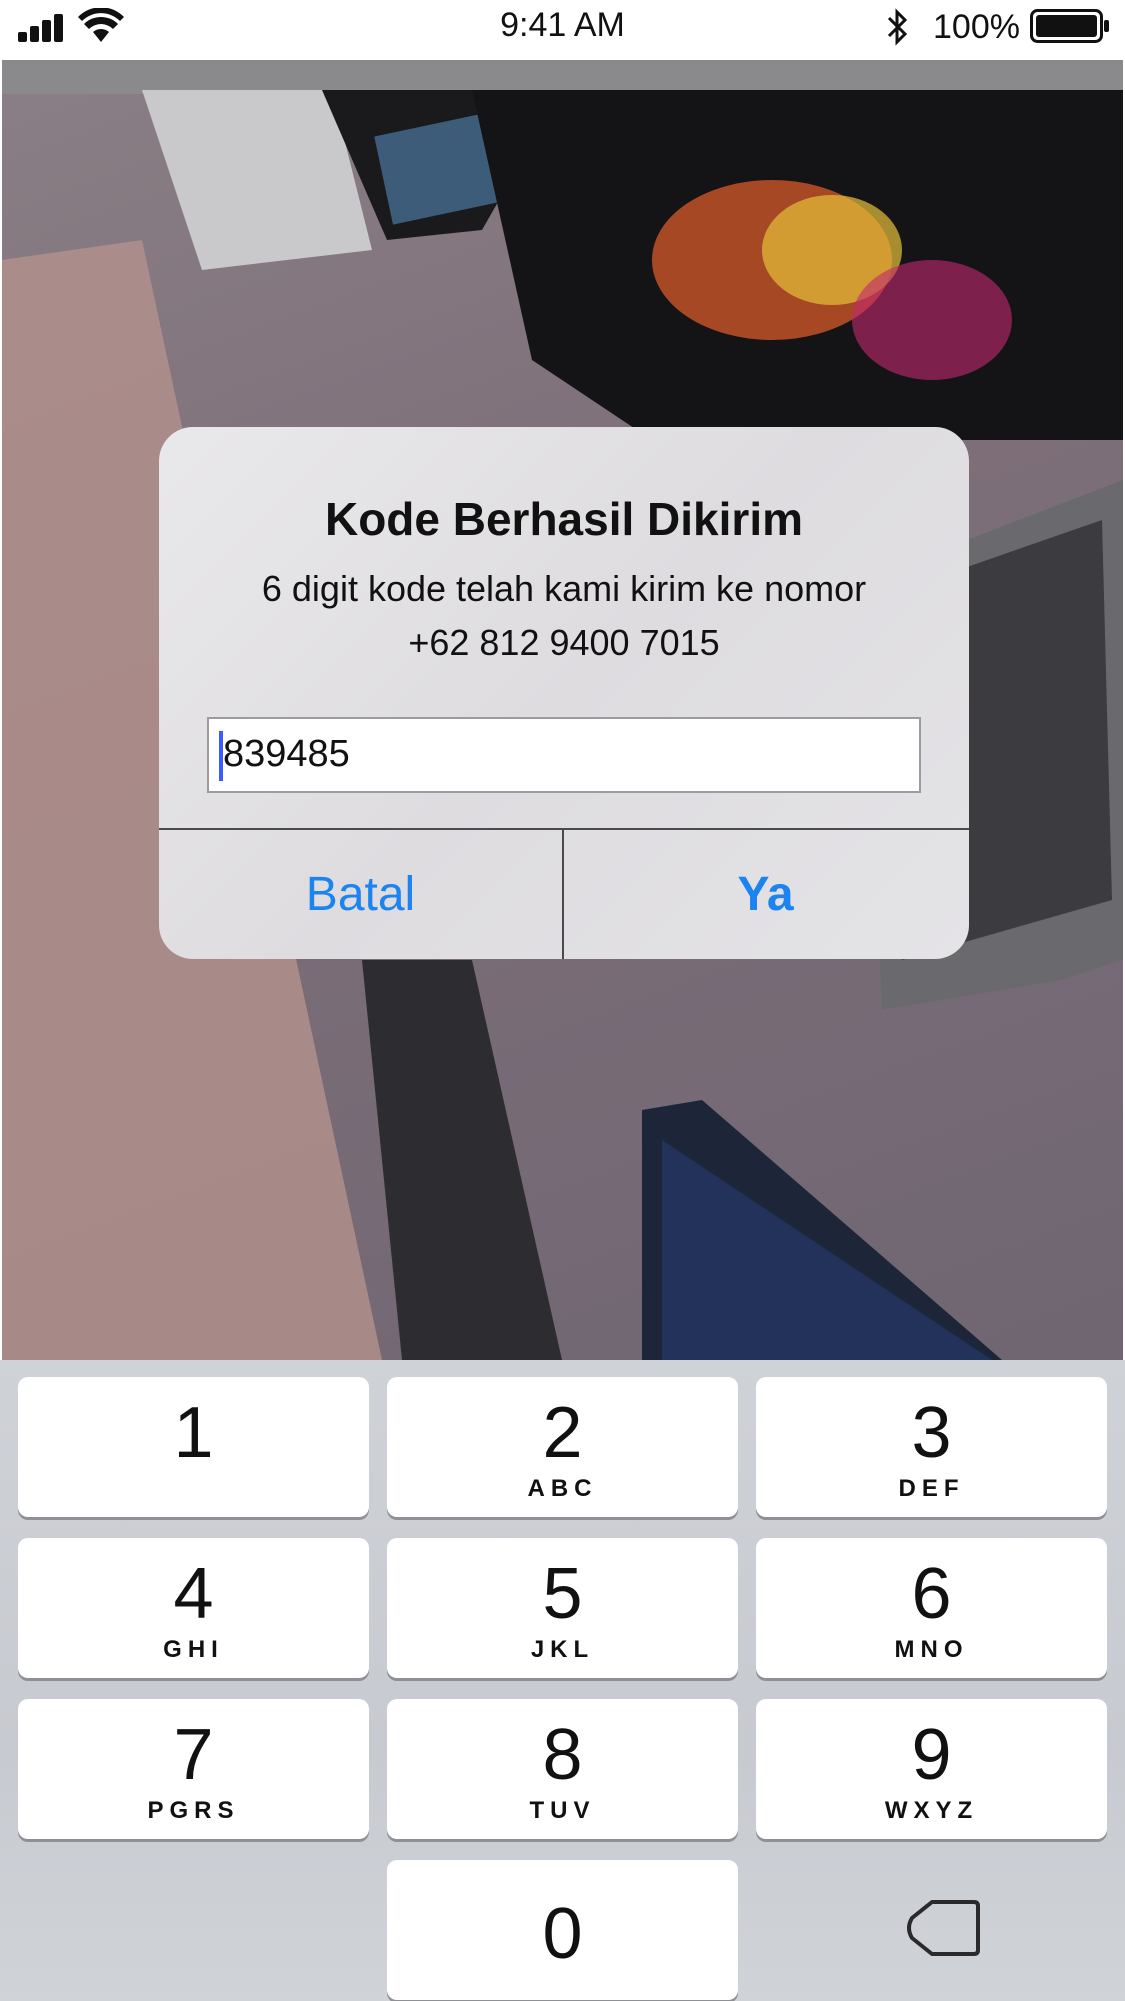 Image resolution: width=1125 pixels, height=2001 pixels. Describe the element at coordinates (765, 894) in the screenshot. I see `confirm-button: Ya` at that location.